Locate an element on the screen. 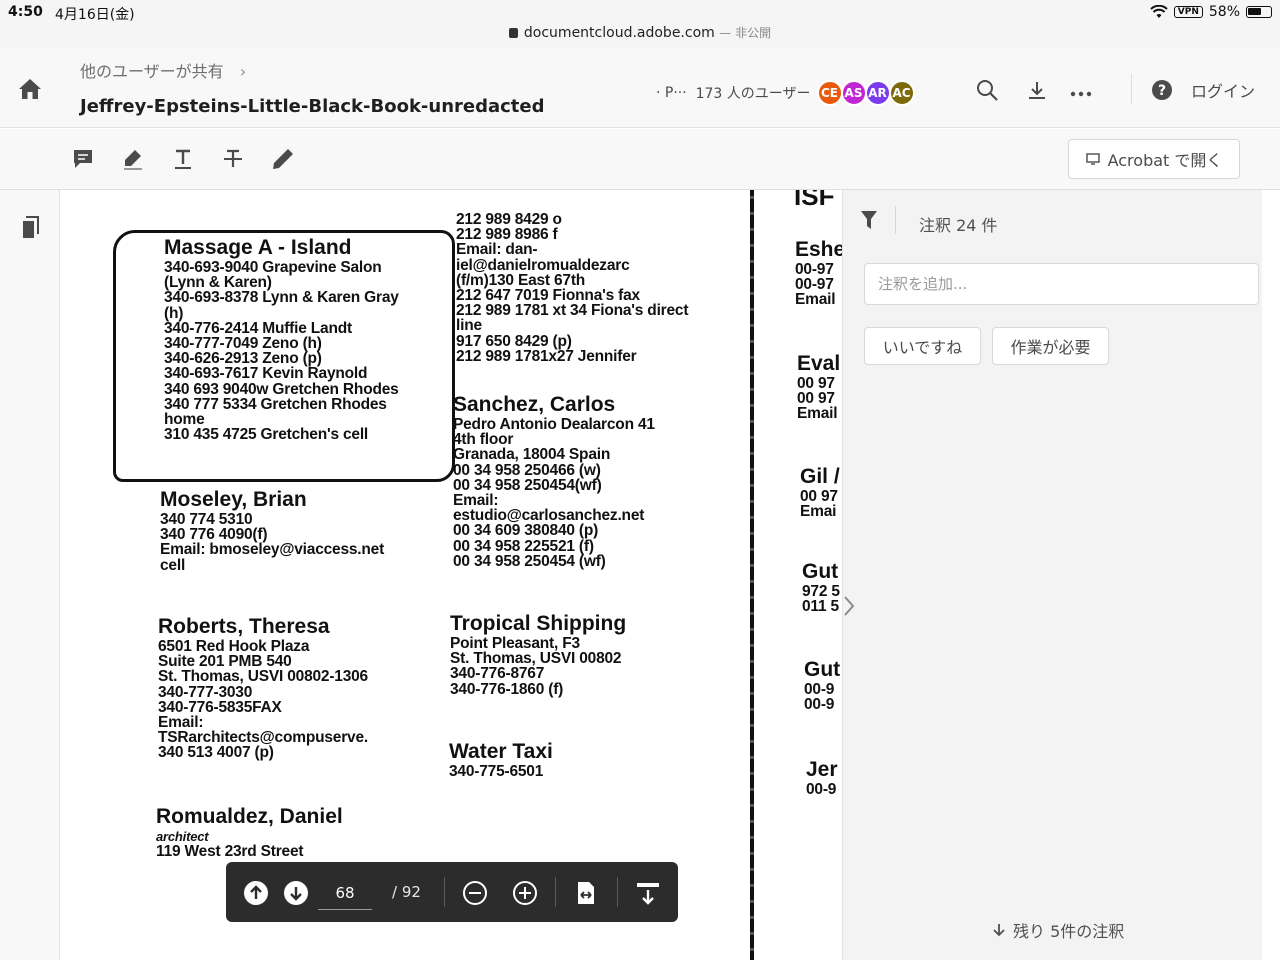  pencil-icon is located at coordinates (283, 159).